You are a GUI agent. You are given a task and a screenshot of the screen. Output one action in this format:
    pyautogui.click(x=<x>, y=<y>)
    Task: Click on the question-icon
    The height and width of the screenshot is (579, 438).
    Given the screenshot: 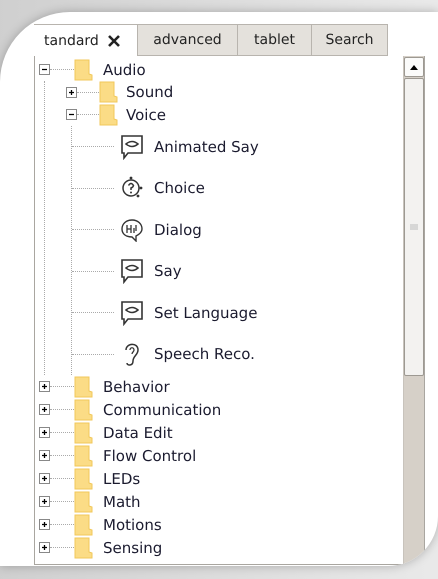 What is the action you would take?
    pyautogui.click(x=132, y=188)
    